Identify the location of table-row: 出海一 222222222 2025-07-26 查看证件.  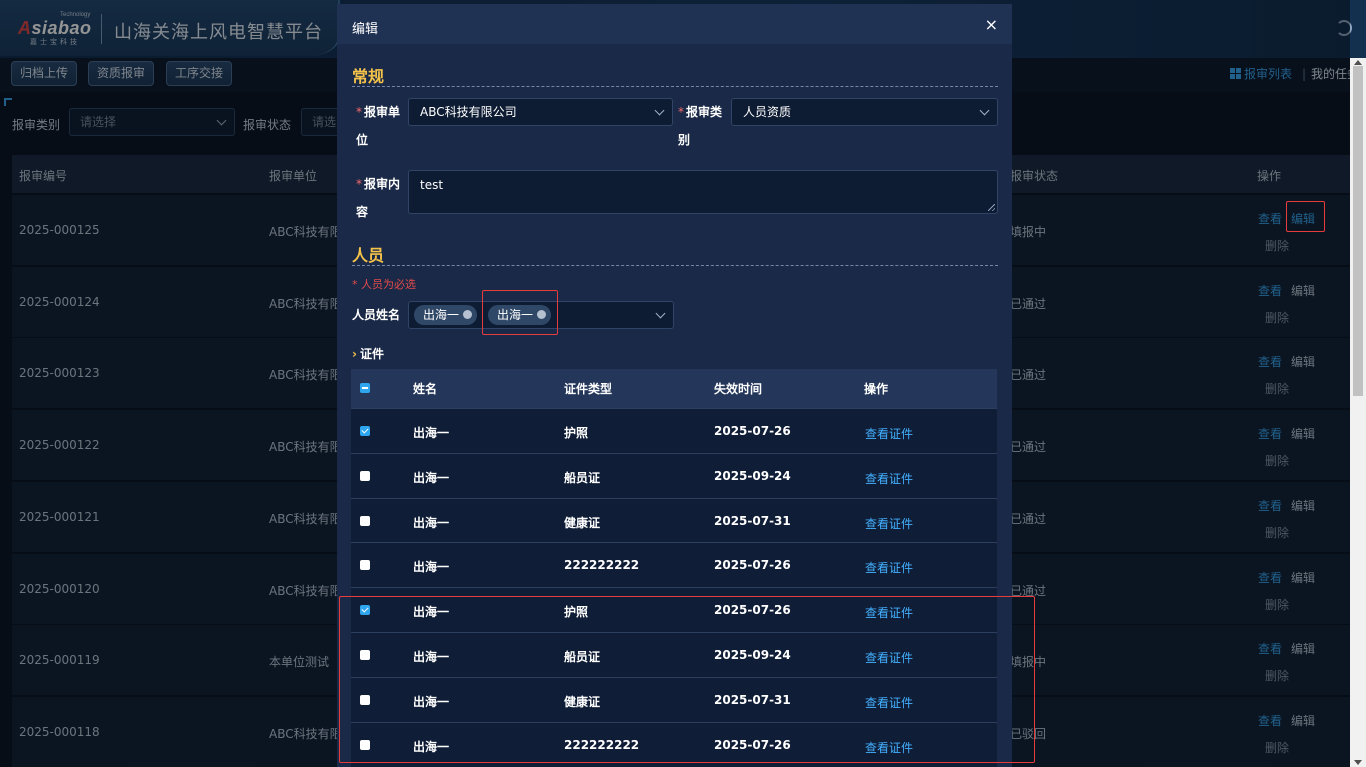
(674, 565).